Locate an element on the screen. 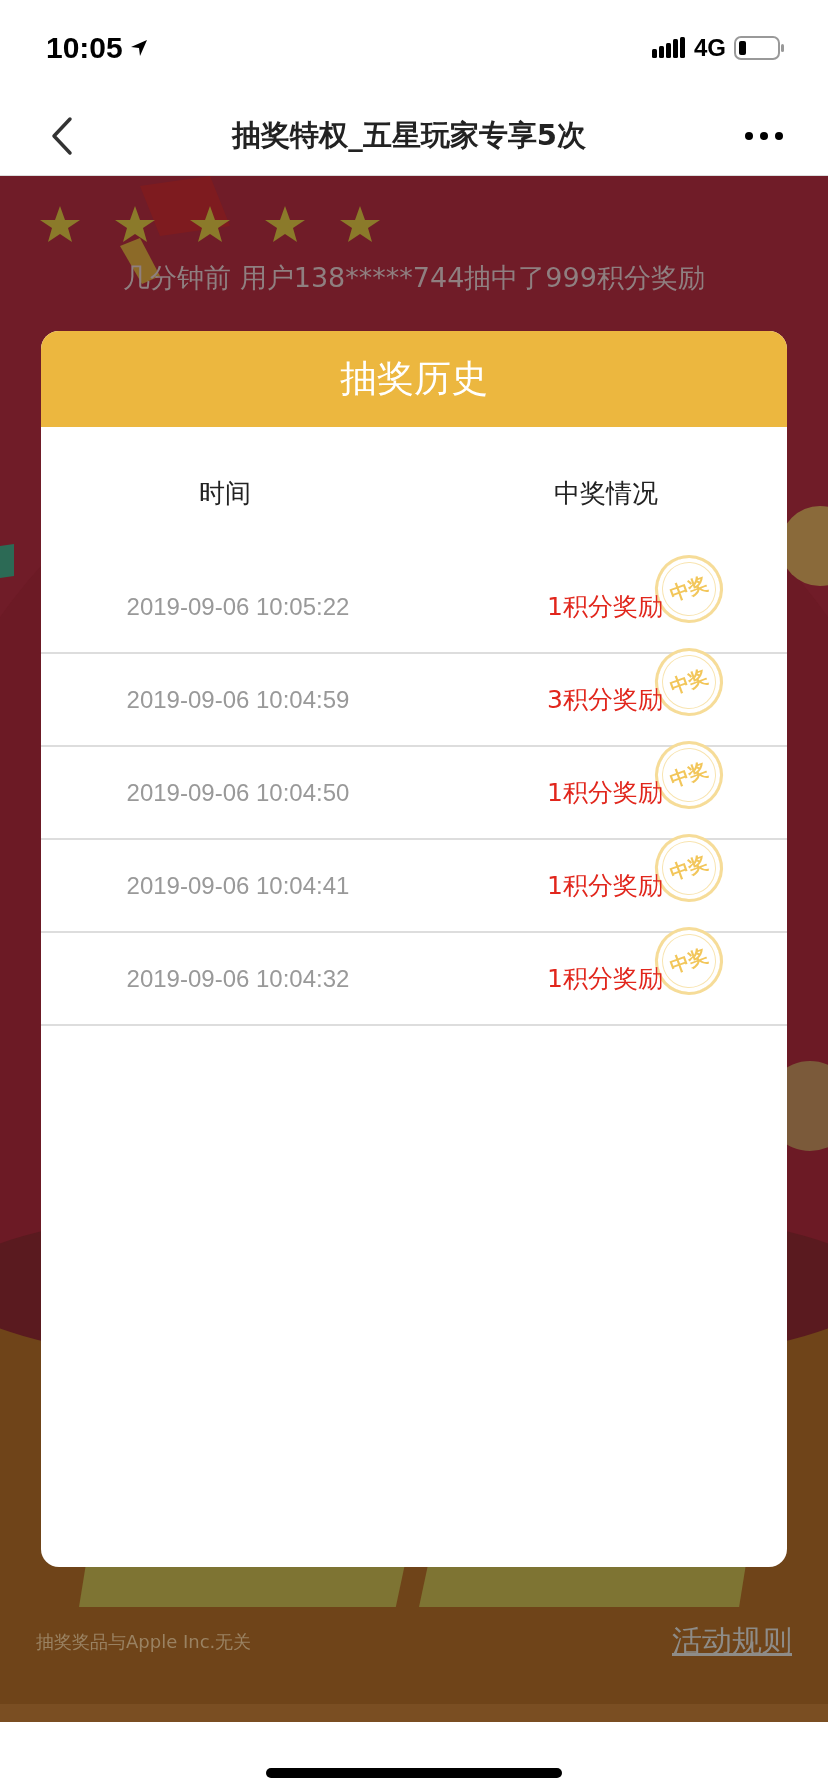  time-cell-text: 2019-09-06 10:04:59 is located at coordinates (238, 699).